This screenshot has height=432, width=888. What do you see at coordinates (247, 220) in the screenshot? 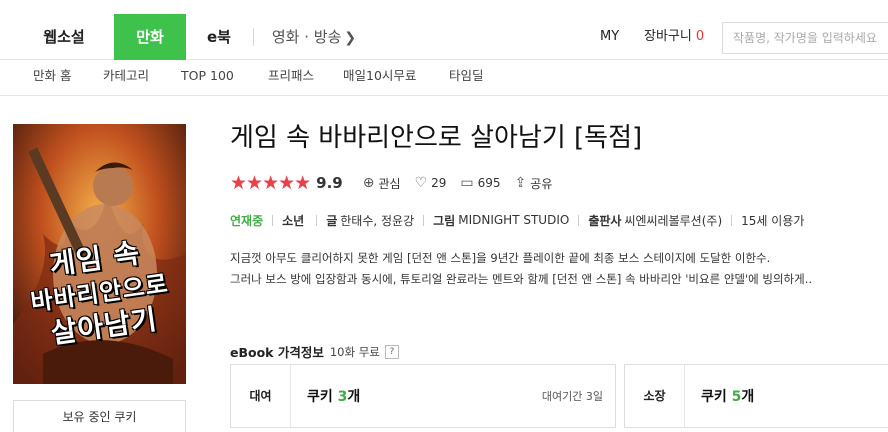
I see `serial-status: 연재중` at bounding box center [247, 220].